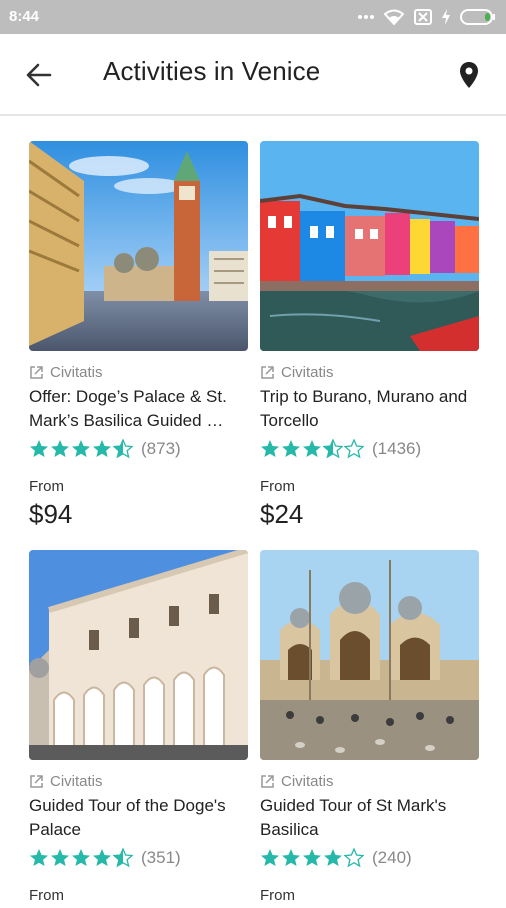 The image size is (506, 908). I want to click on arrow-back-icon, so click(39, 75).